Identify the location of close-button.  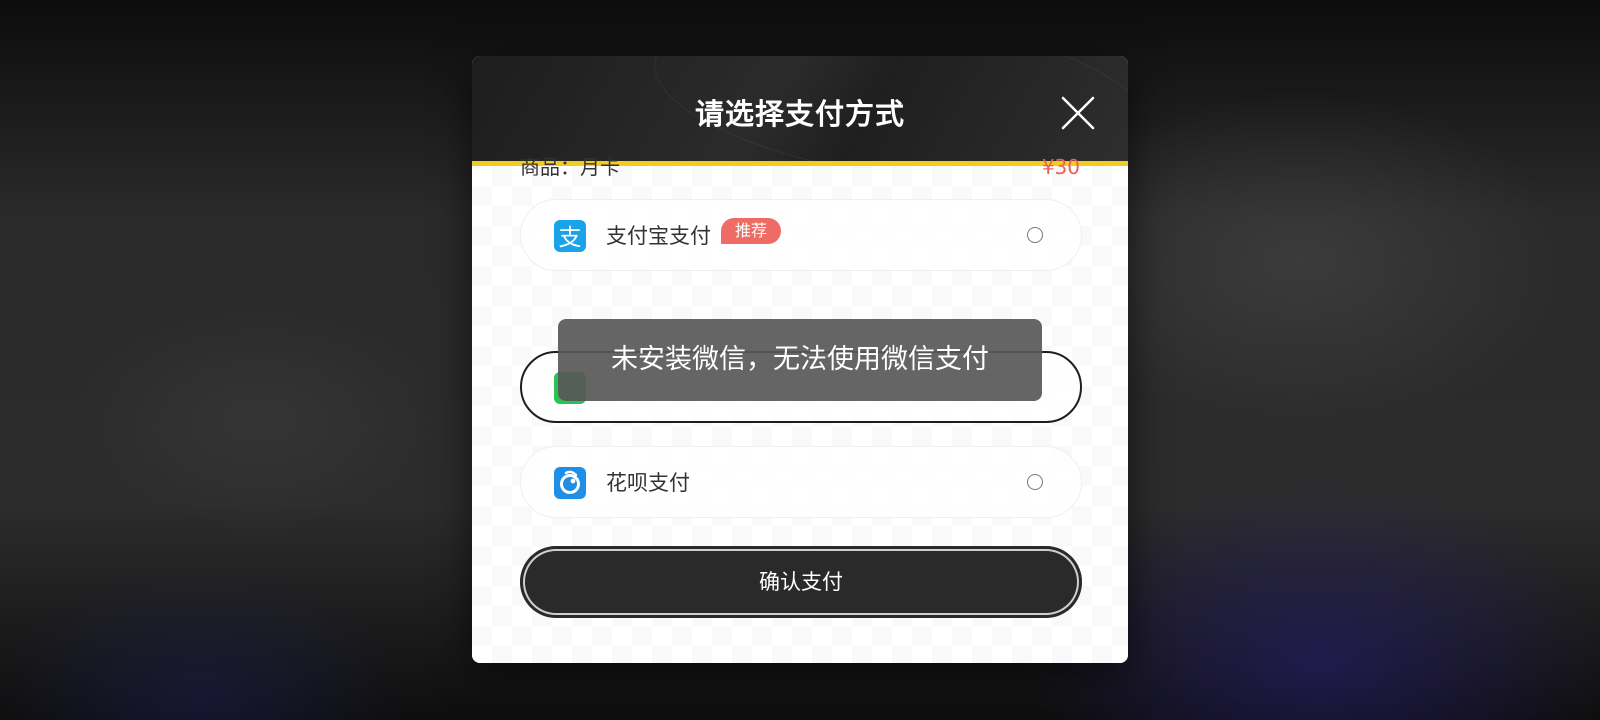
(1078, 113).